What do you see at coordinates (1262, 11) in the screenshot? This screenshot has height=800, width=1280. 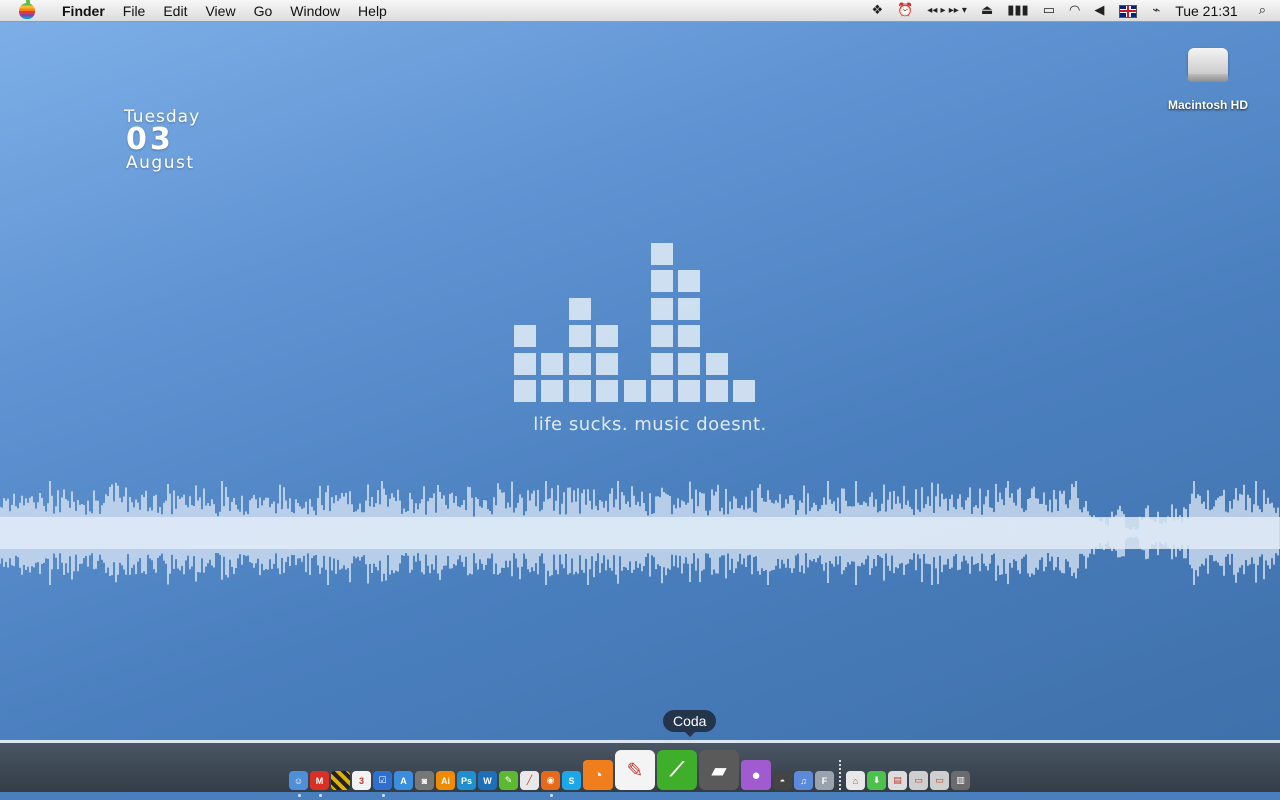 I see `spotlight-icon: ⌕` at bounding box center [1262, 11].